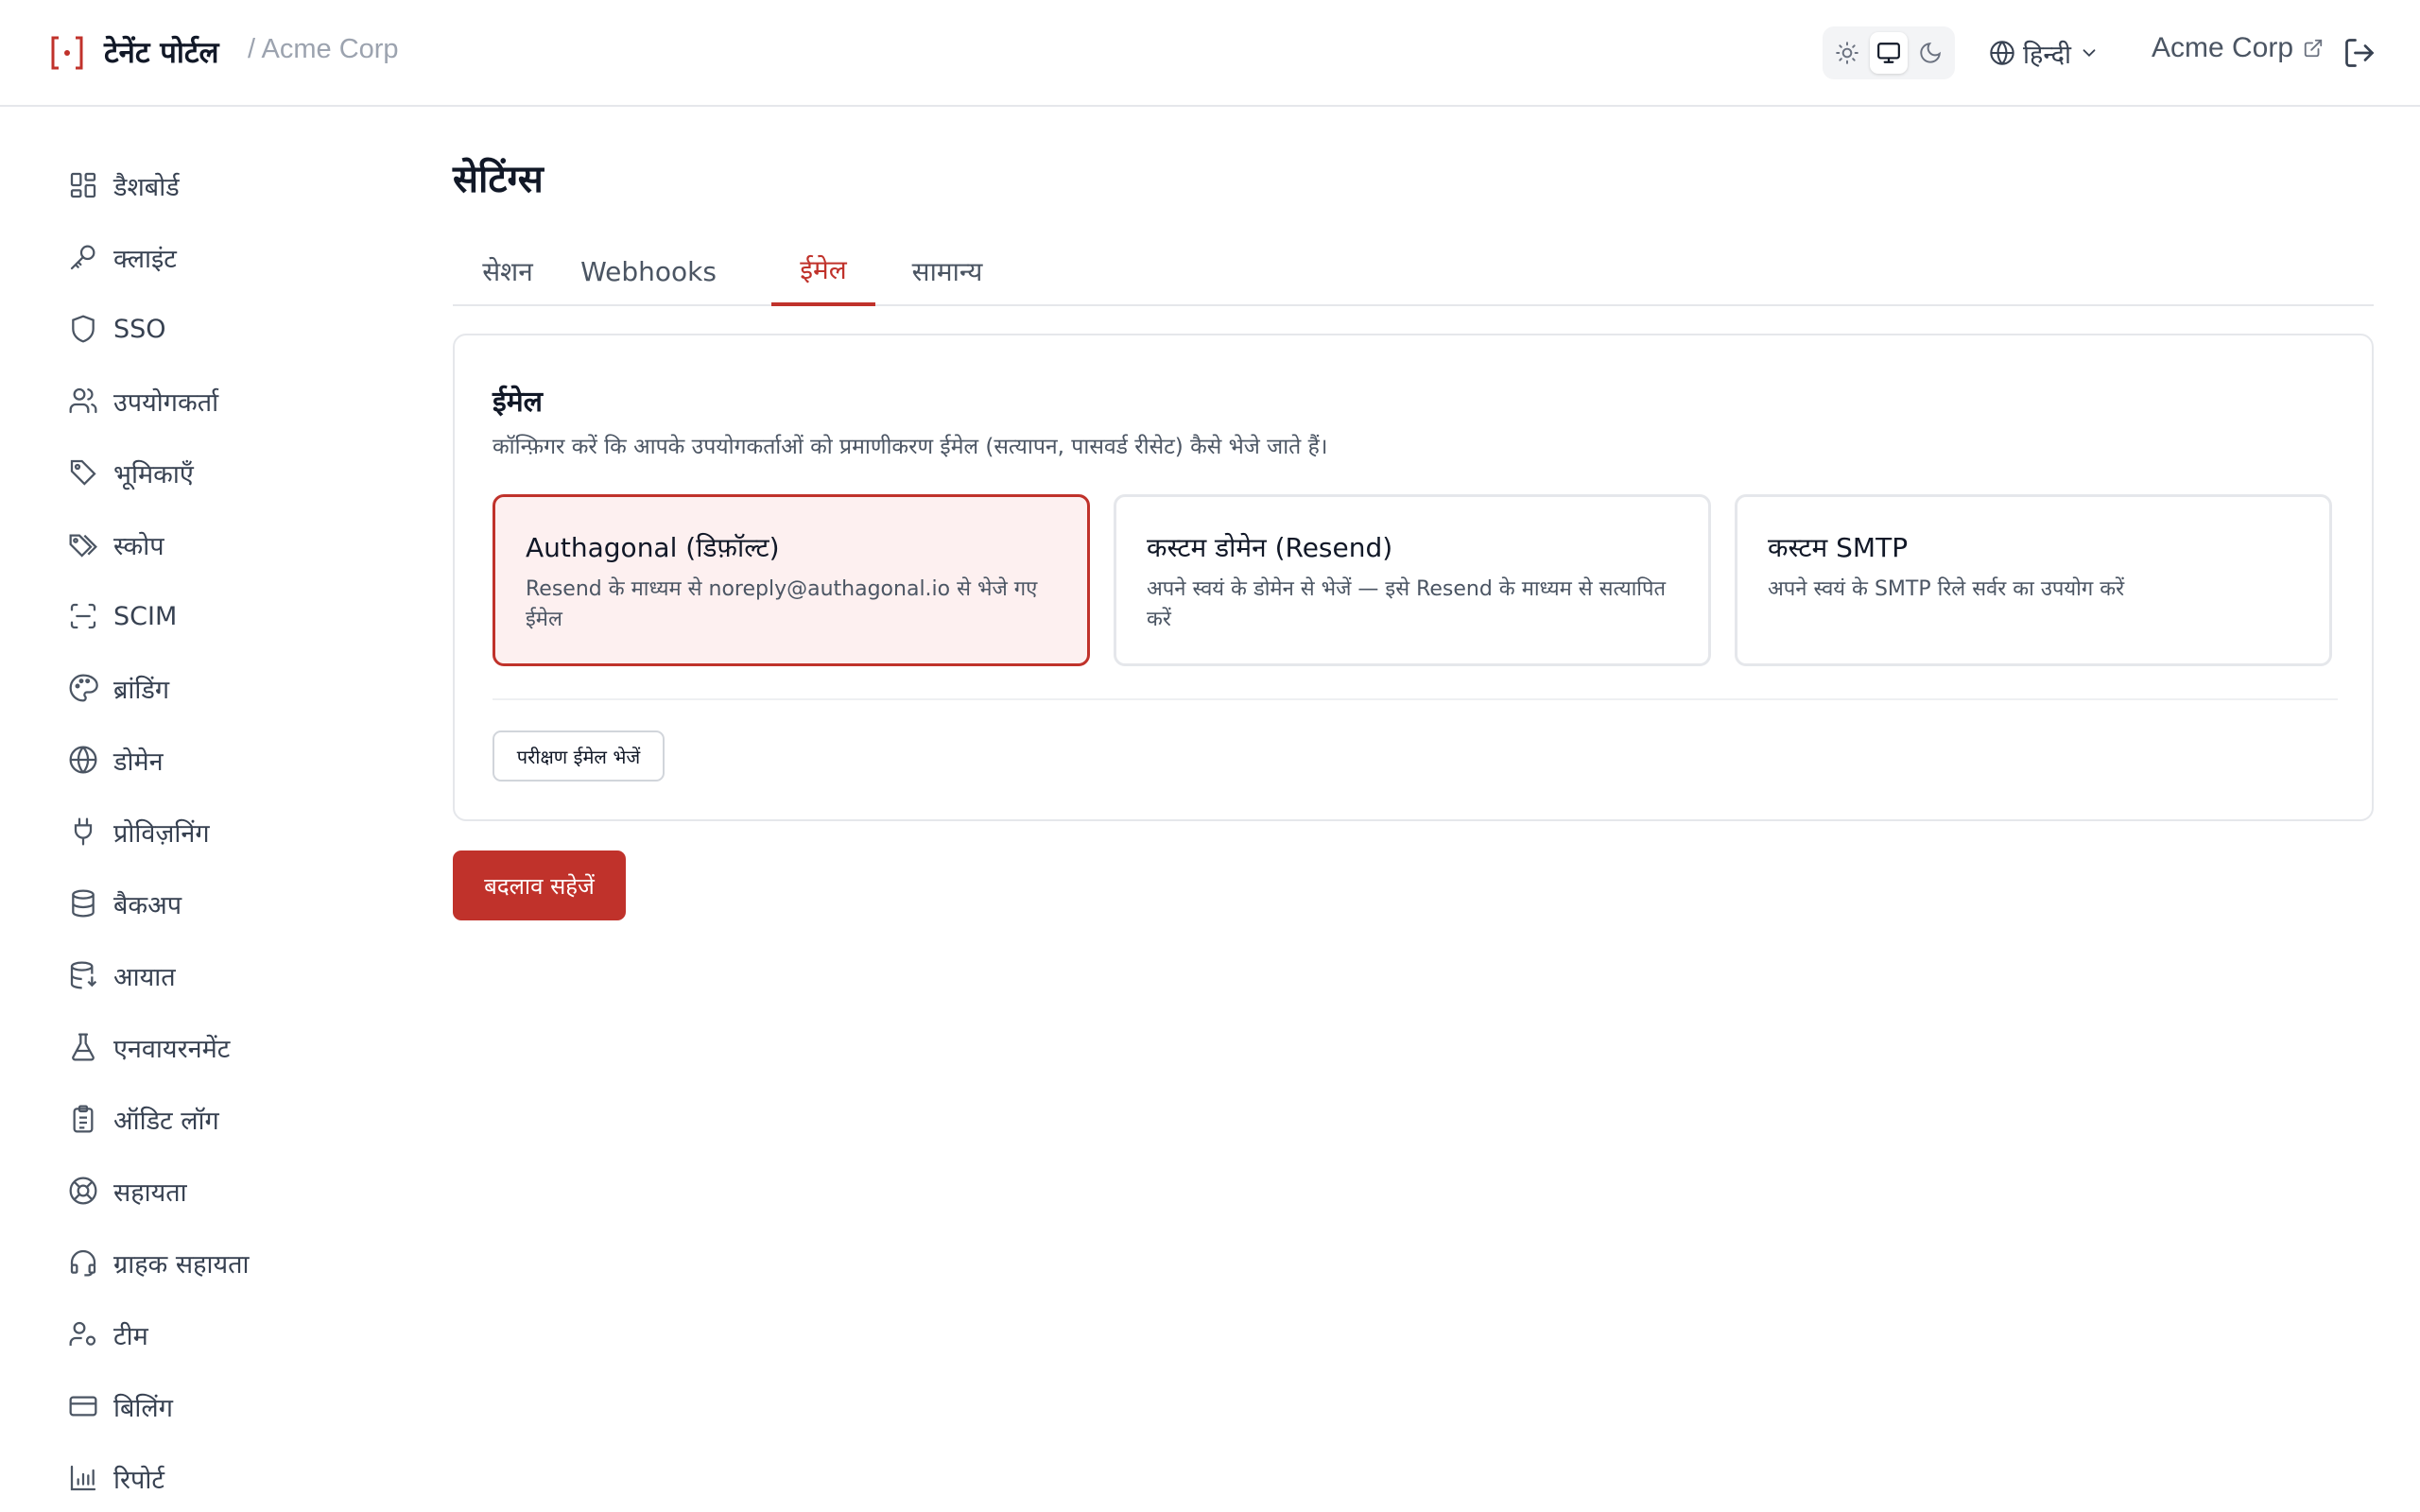 The width and height of the screenshot is (2420, 1512). I want to click on language-selector: हिन्दी, so click(2045, 53).